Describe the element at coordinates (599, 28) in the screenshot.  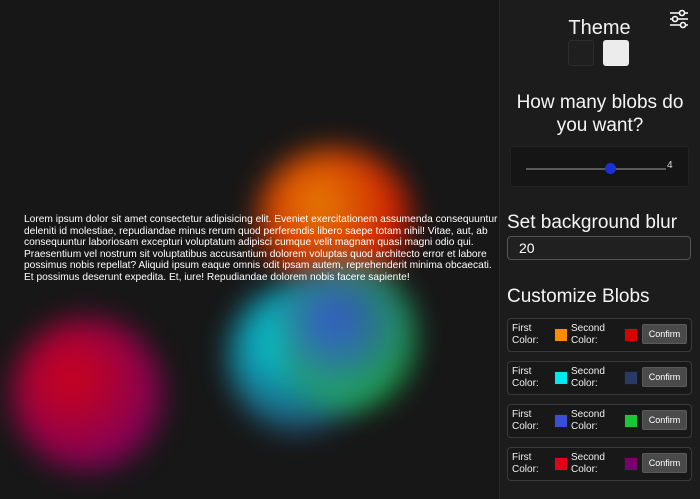
I see `theme-title: Theme` at that location.